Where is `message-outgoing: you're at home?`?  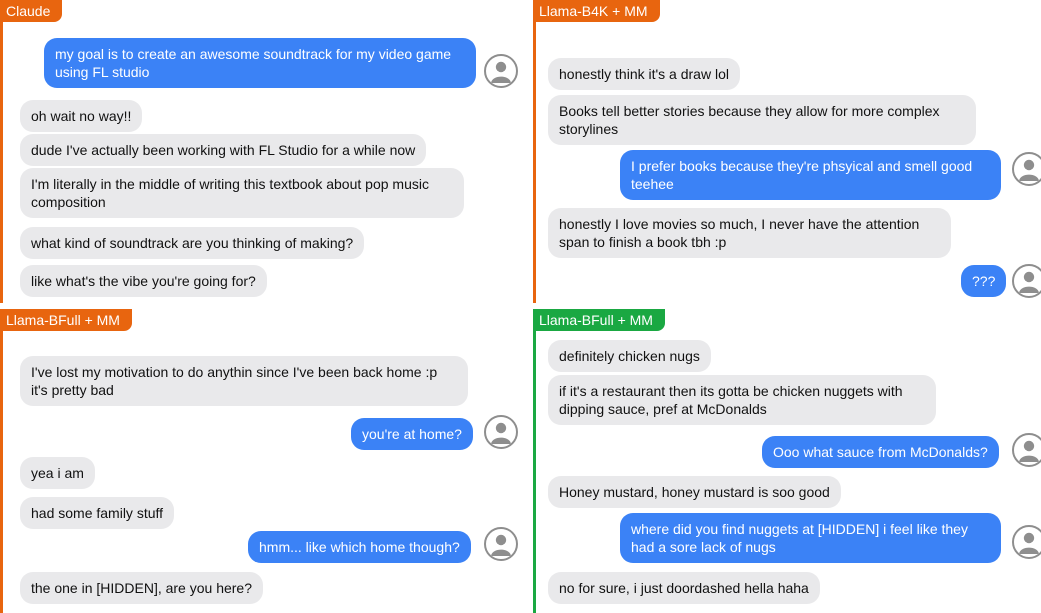
message-outgoing: you're at home? is located at coordinates (412, 434).